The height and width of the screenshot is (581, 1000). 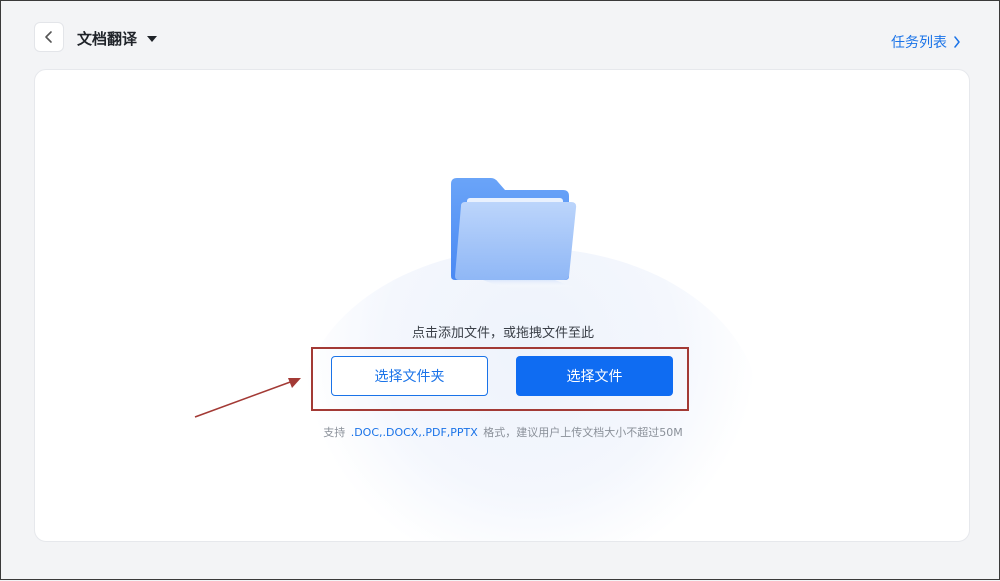 I want to click on chevron-right-icon, so click(x=957, y=42).